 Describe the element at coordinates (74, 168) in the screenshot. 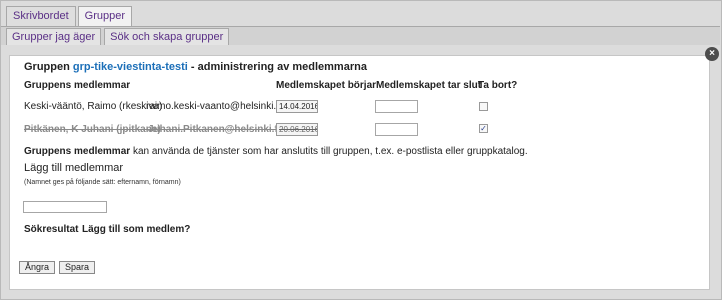

I see `add-members-heading: Lägg till medlemmar` at that location.